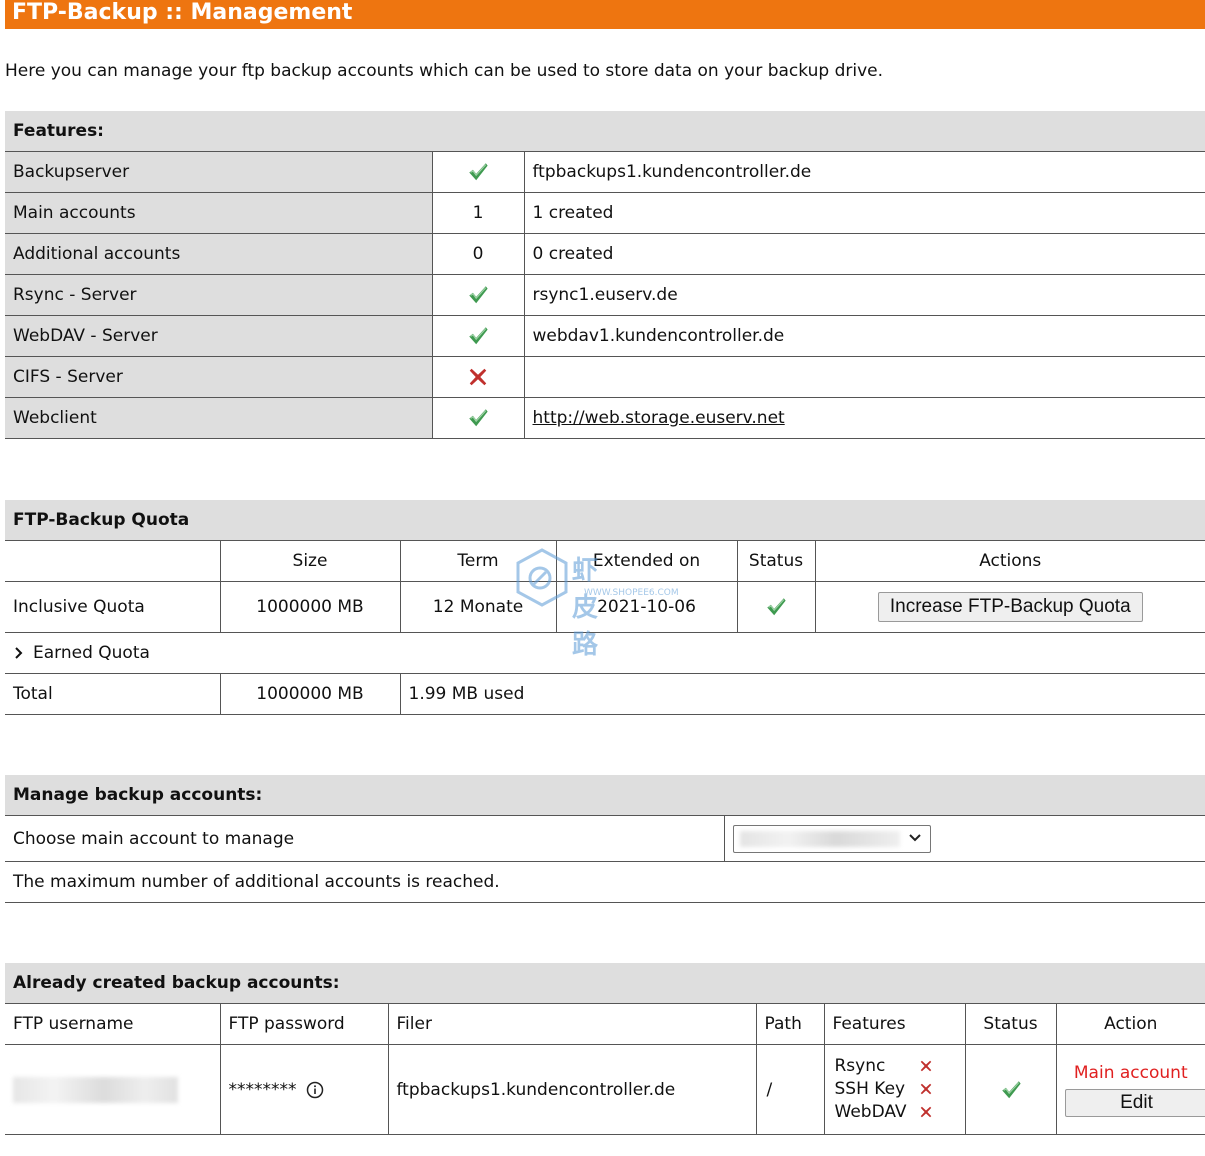  I want to click on col-path: Path, so click(790, 1024).